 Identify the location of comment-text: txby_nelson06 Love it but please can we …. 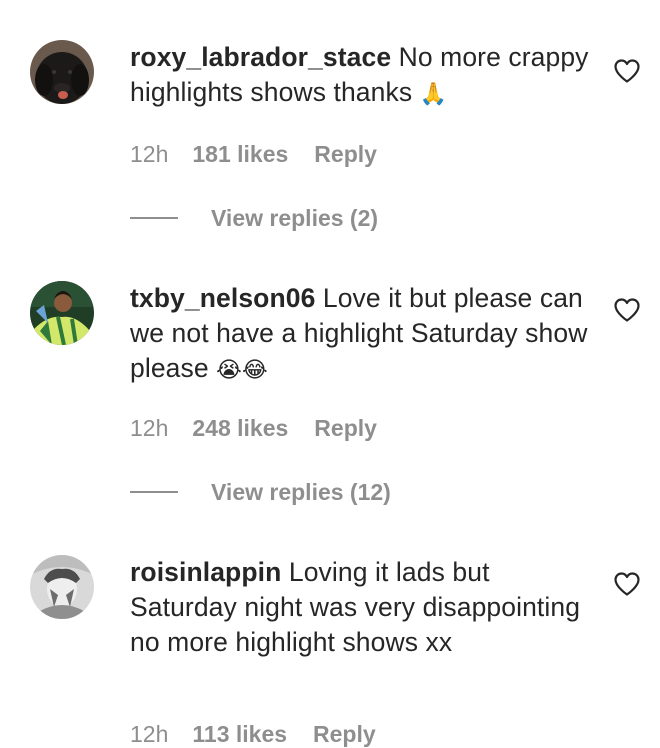
(365, 334).